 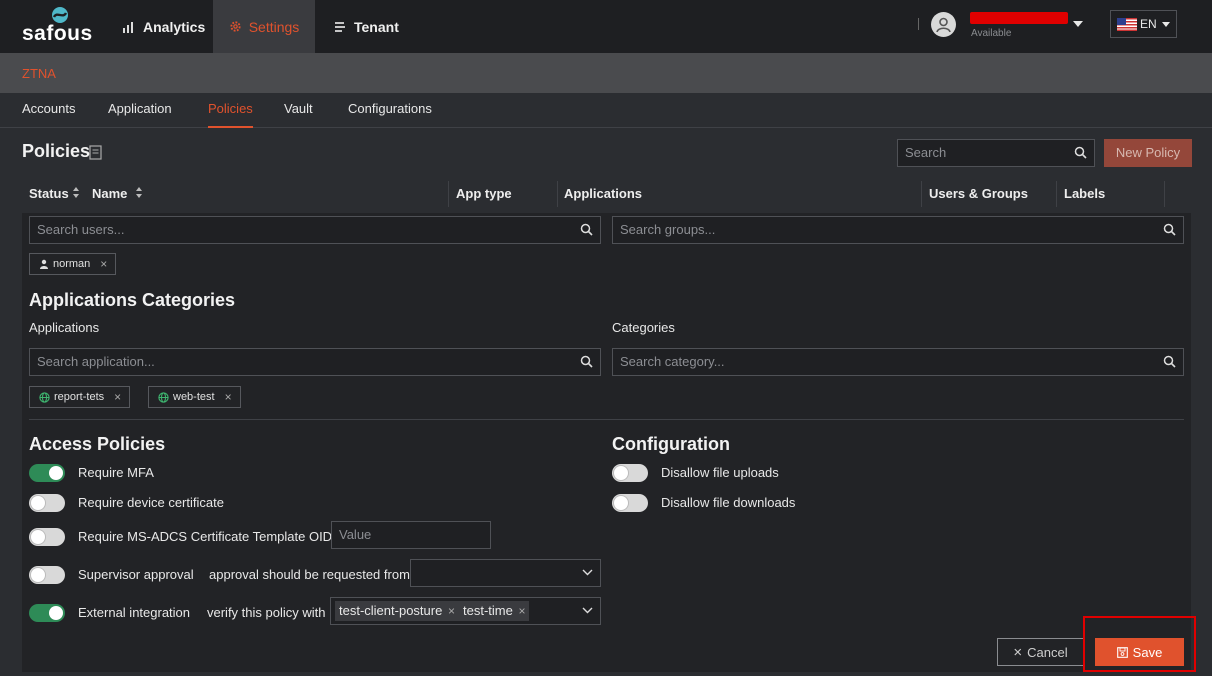 I want to click on app-chip: web-test ×, so click(x=194, y=397).